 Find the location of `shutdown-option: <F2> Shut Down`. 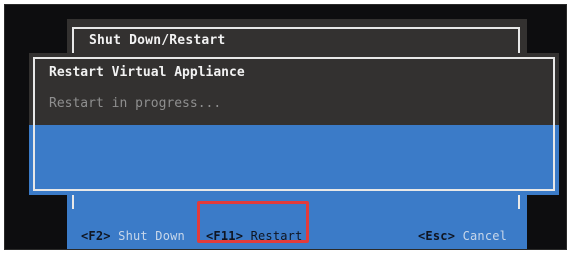

shutdown-option: <F2> Shut Down is located at coordinates (133, 236).